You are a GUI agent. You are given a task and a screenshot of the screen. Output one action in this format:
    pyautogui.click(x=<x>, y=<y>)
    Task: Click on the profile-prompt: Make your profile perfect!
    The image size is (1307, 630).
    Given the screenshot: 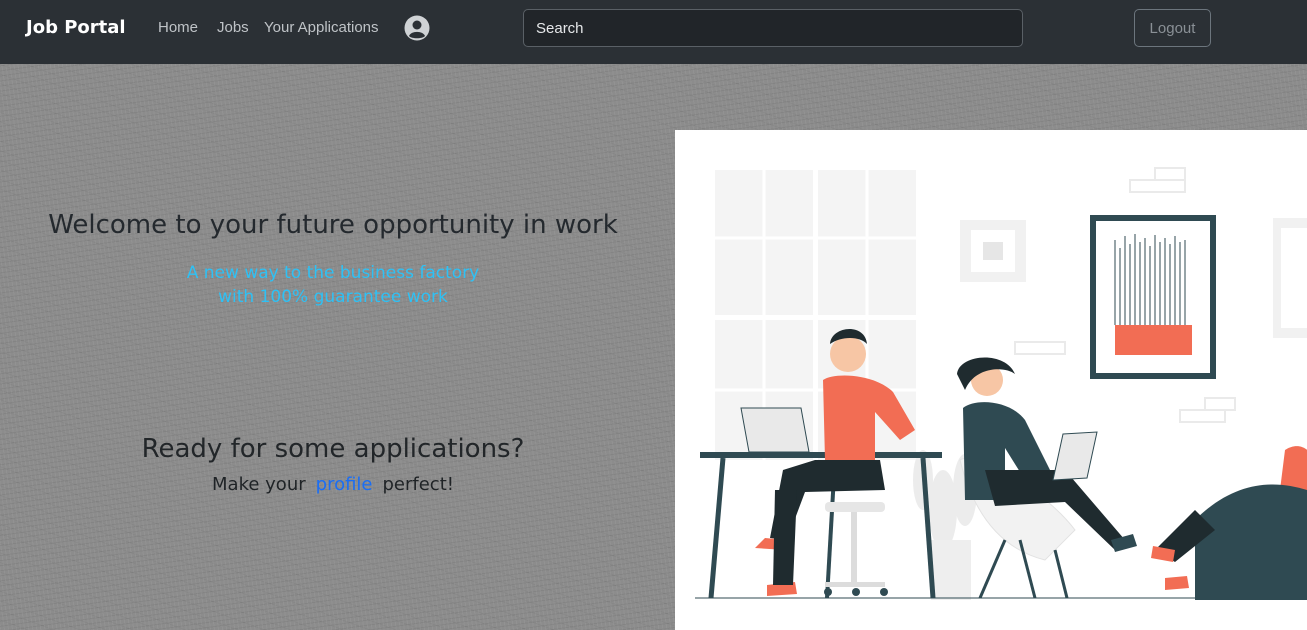 What is the action you would take?
    pyautogui.click(x=333, y=484)
    